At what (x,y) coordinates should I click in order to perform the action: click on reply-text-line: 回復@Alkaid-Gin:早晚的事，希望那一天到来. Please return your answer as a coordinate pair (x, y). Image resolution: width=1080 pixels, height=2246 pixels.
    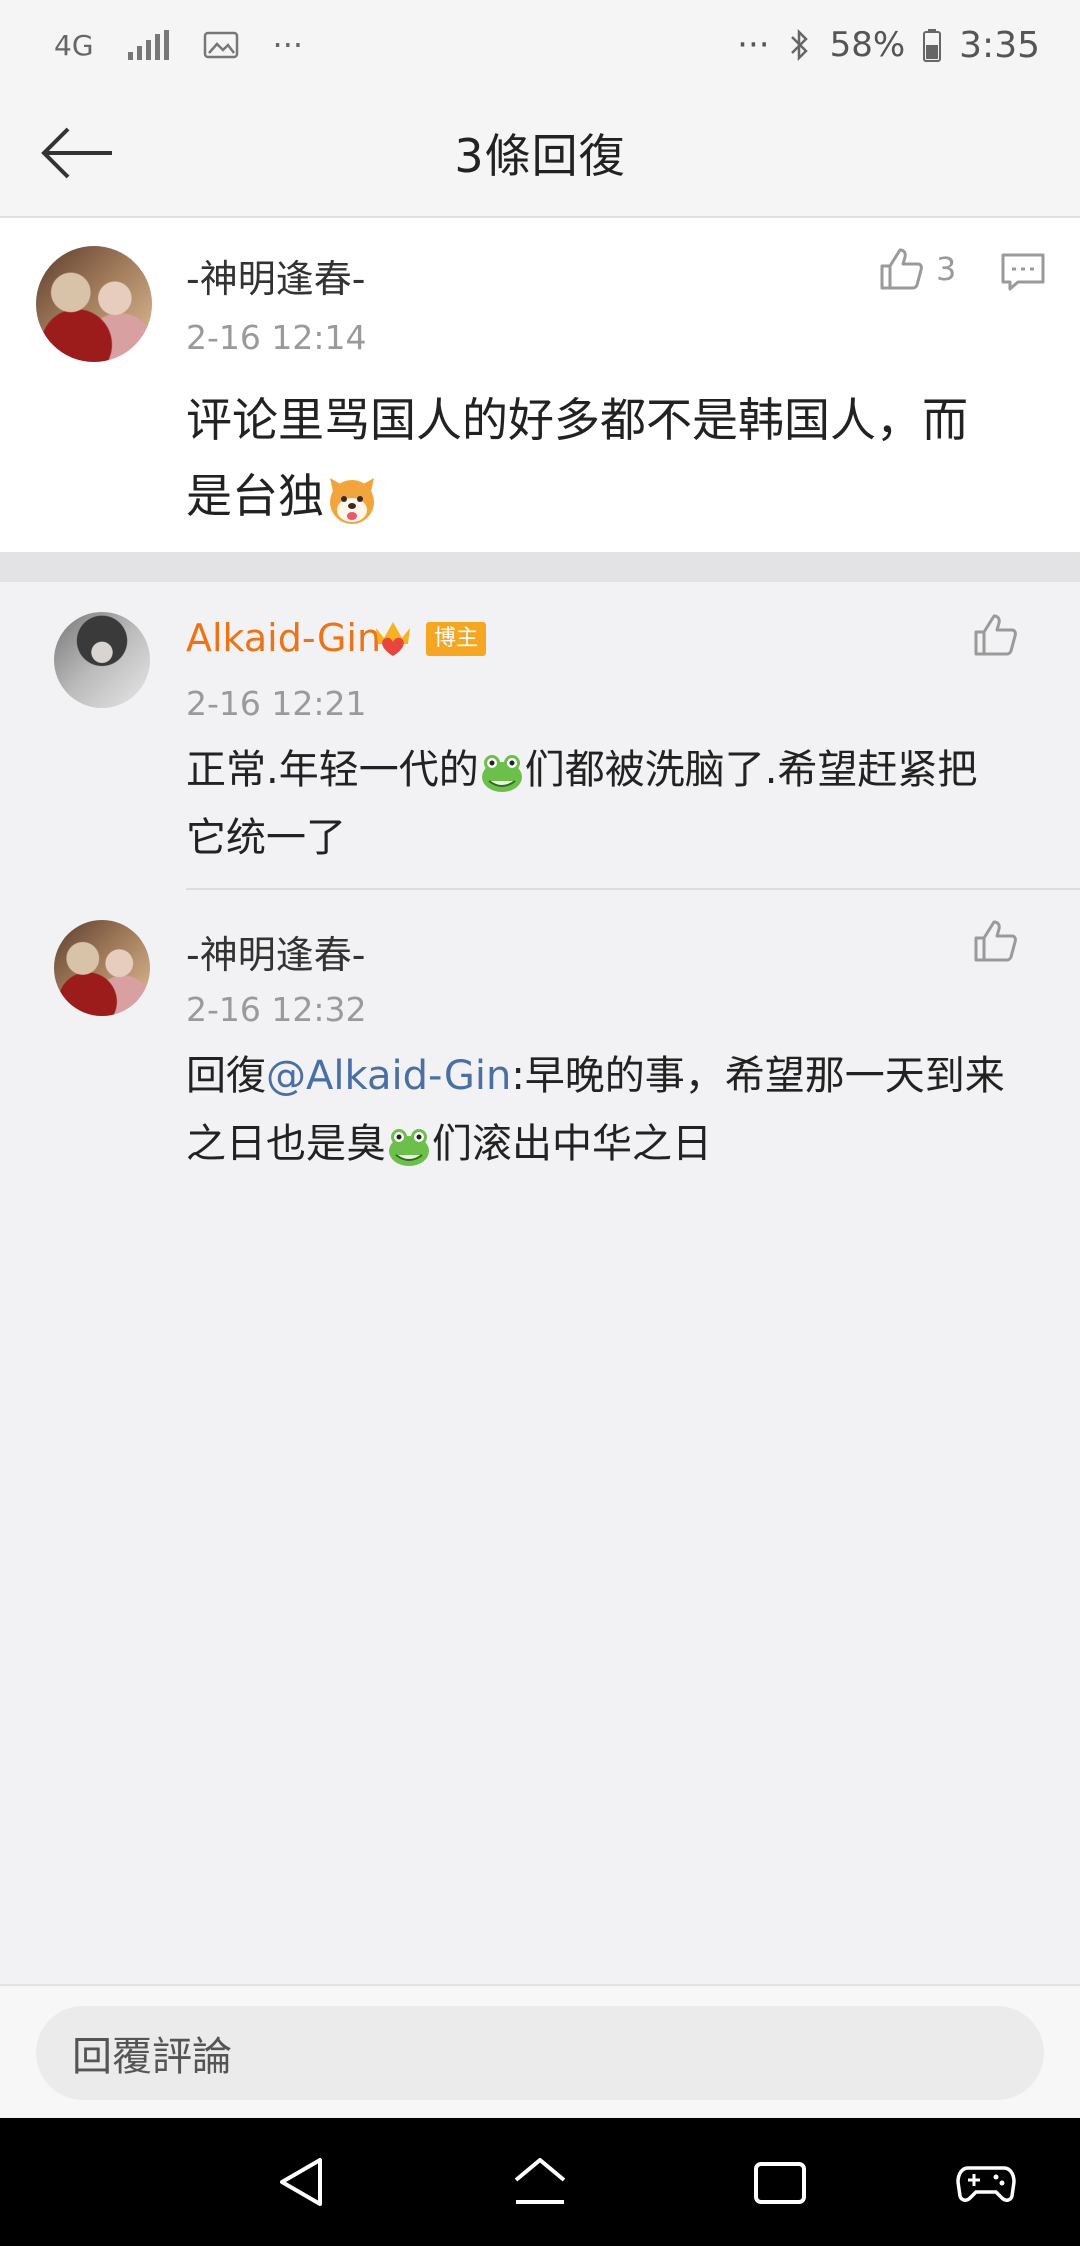
    Looking at the image, I should click on (626, 1076).